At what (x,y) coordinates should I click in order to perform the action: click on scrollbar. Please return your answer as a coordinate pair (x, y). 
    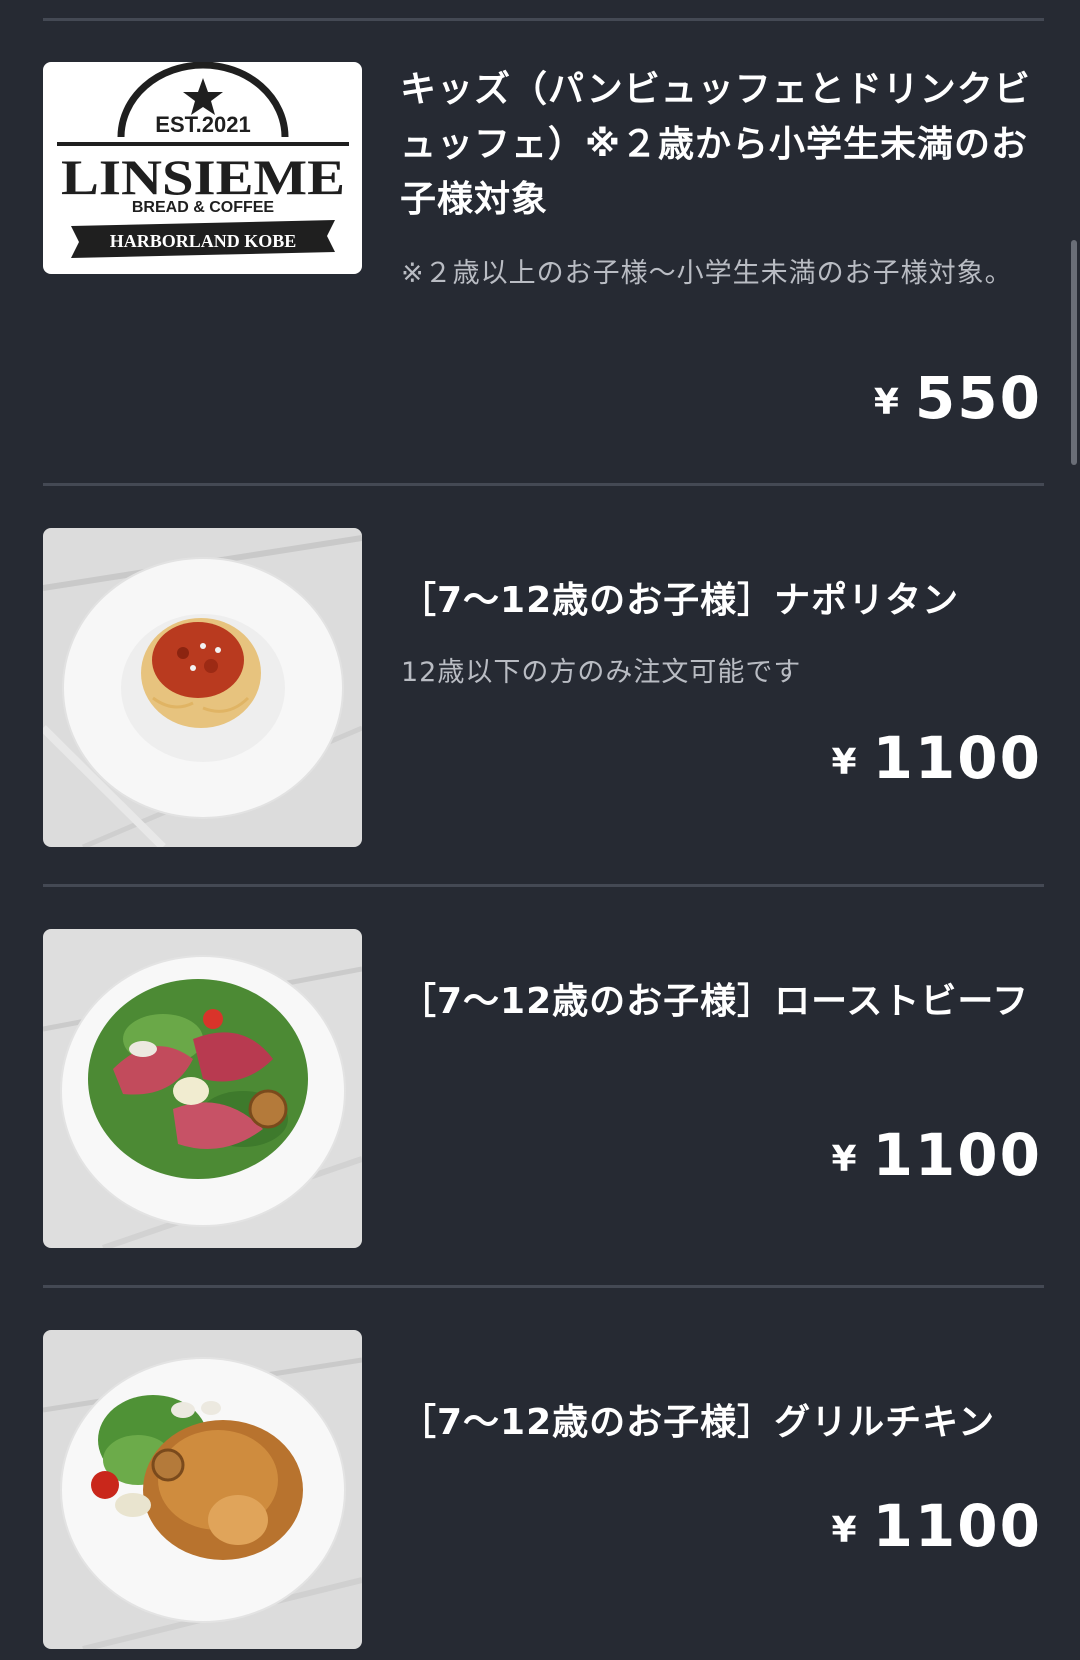
    Looking at the image, I should click on (1074, 352).